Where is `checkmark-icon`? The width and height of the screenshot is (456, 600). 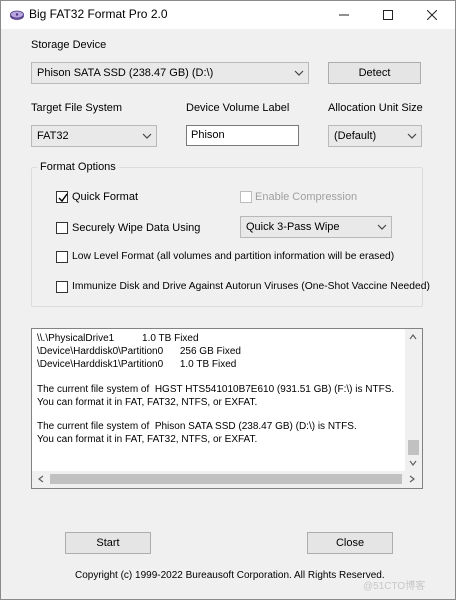 checkmark-icon is located at coordinates (63, 198).